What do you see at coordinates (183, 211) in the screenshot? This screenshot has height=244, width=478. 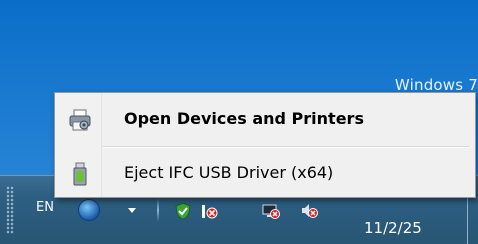 I see `action-center-shield-icon` at bounding box center [183, 211].